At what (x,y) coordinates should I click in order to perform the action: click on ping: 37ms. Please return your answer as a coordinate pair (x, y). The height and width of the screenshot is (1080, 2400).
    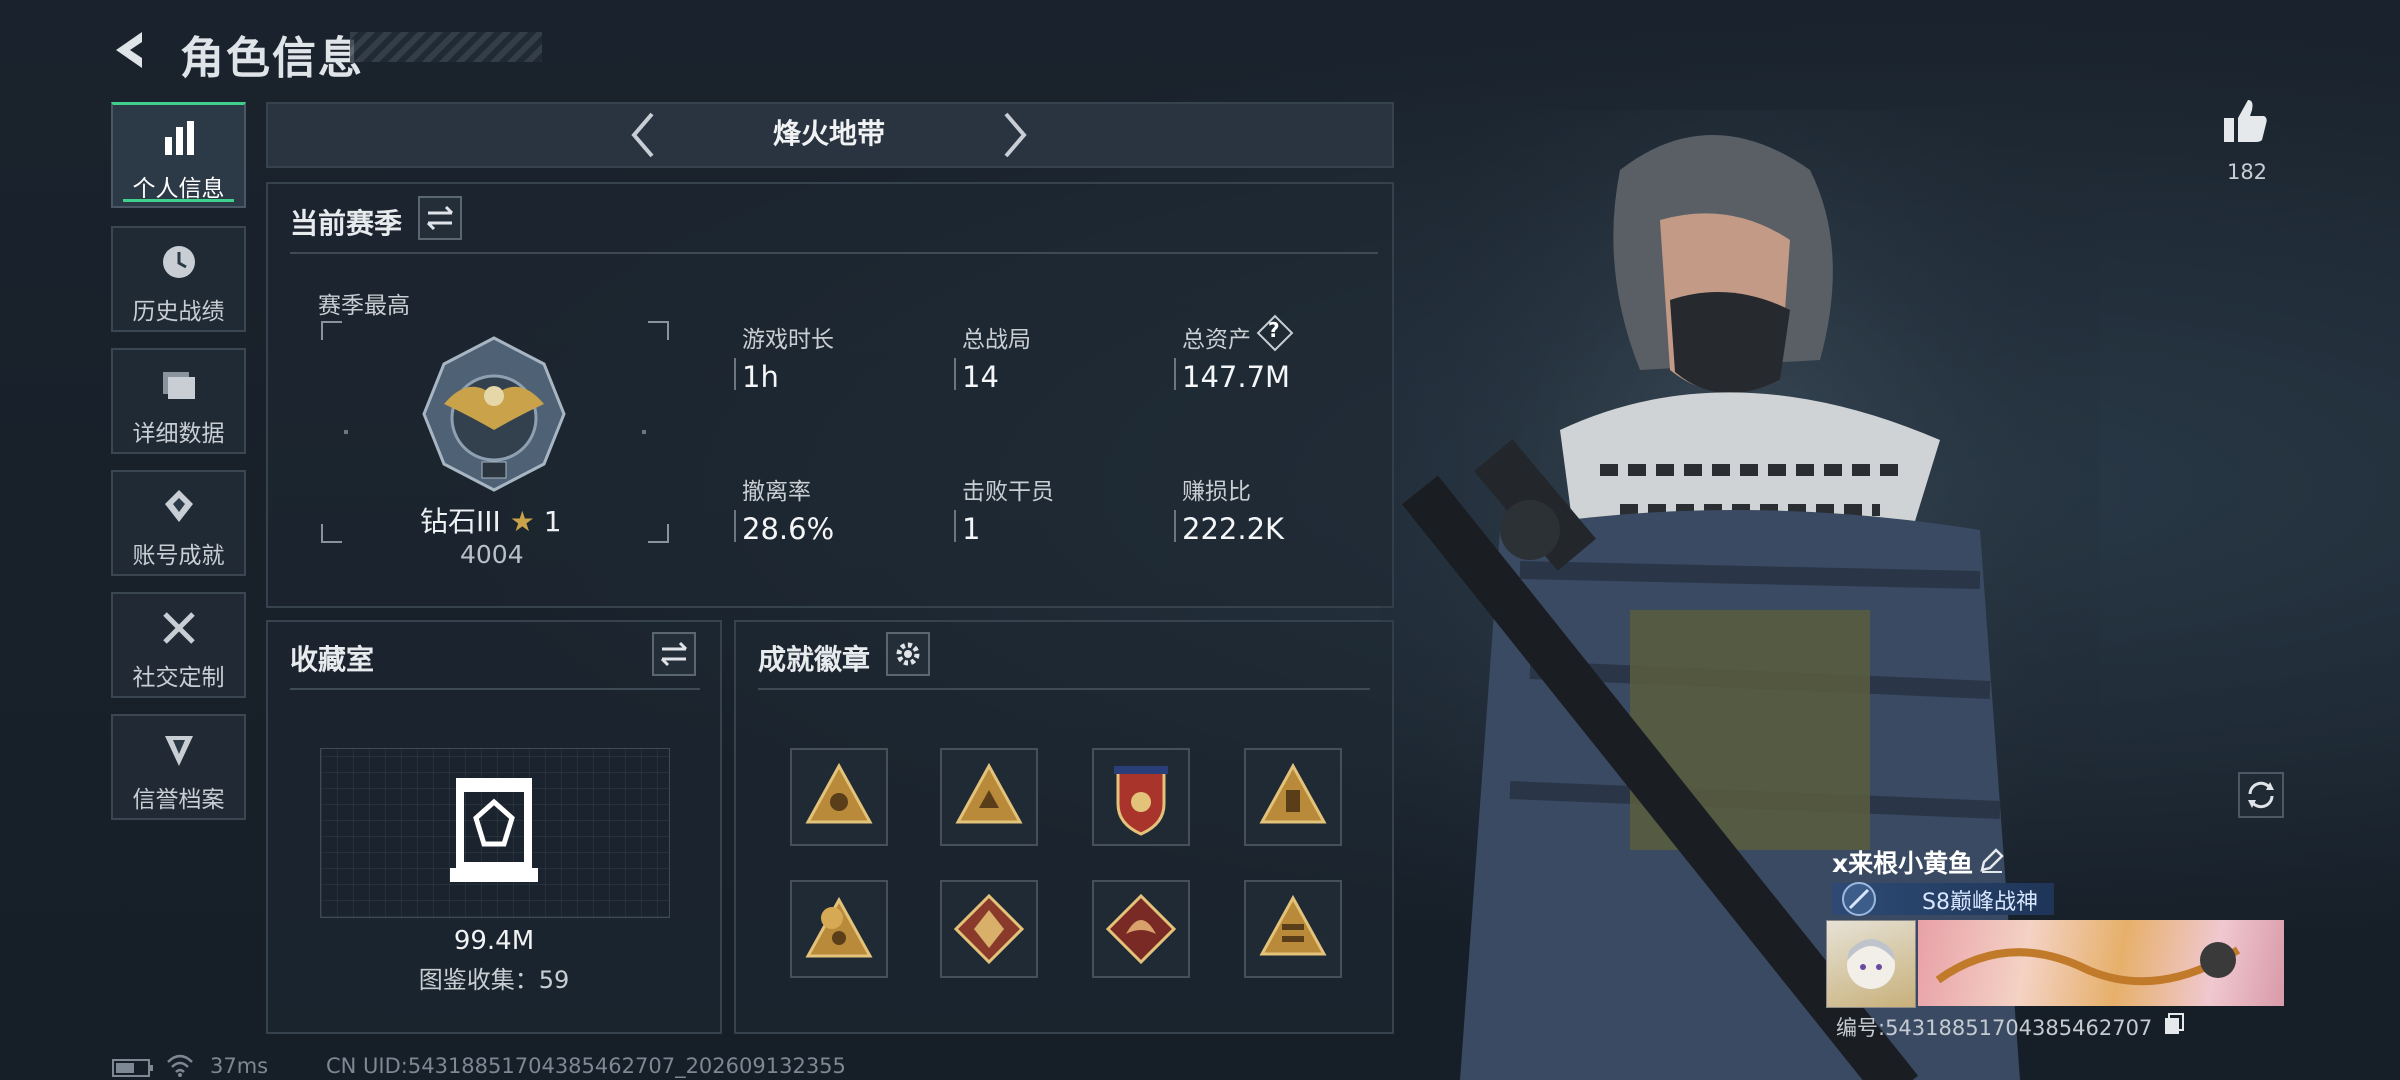
    Looking at the image, I should click on (239, 1066).